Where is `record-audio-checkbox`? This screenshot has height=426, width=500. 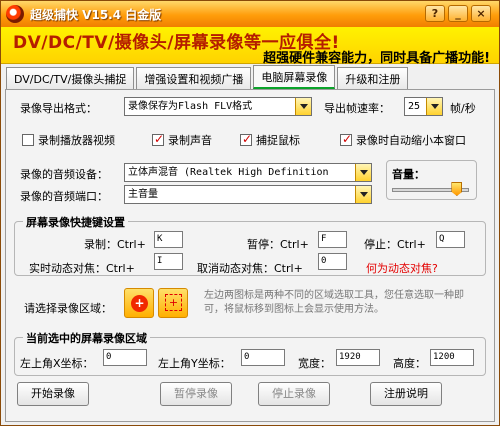
record-audio-checkbox is located at coordinates (158, 139).